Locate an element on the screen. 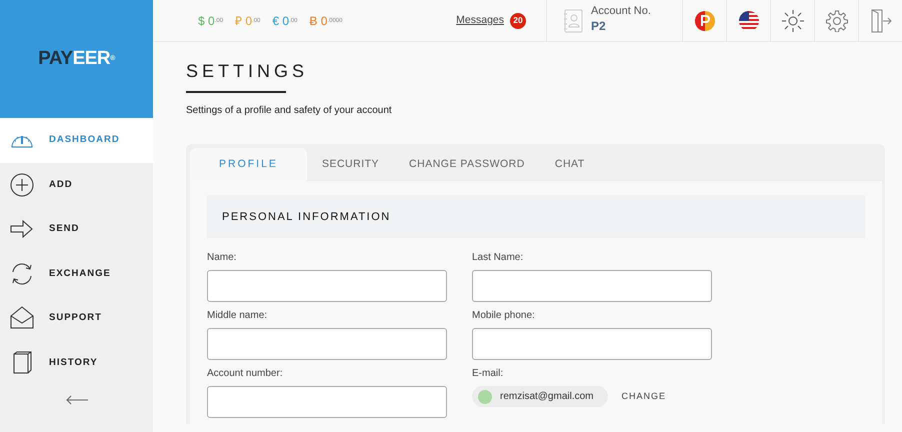  change-email-button: CHANGE is located at coordinates (644, 397).